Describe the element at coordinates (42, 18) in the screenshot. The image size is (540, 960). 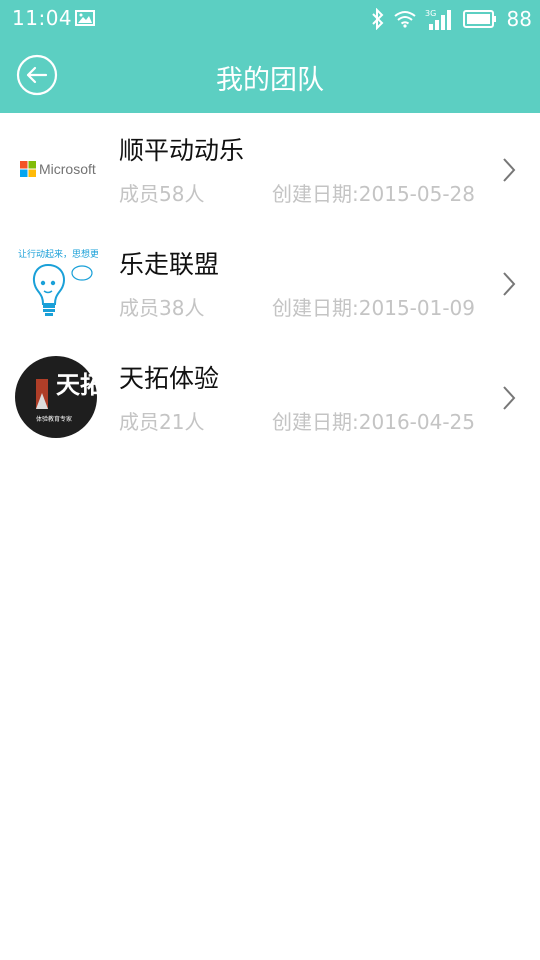
I see `status-time: 11:04` at that location.